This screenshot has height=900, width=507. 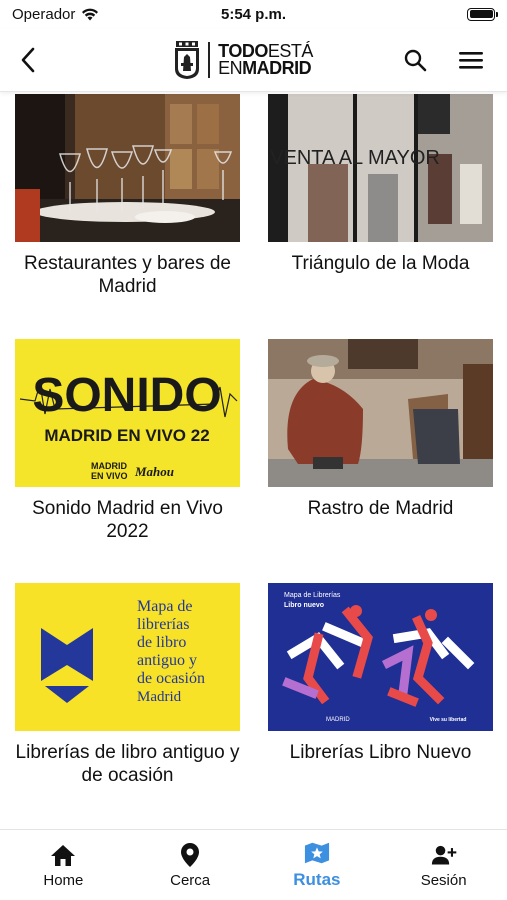 What do you see at coordinates (444, 855) in the screenshot?
I see `add-user-icon` at bounding box center [444, 855].